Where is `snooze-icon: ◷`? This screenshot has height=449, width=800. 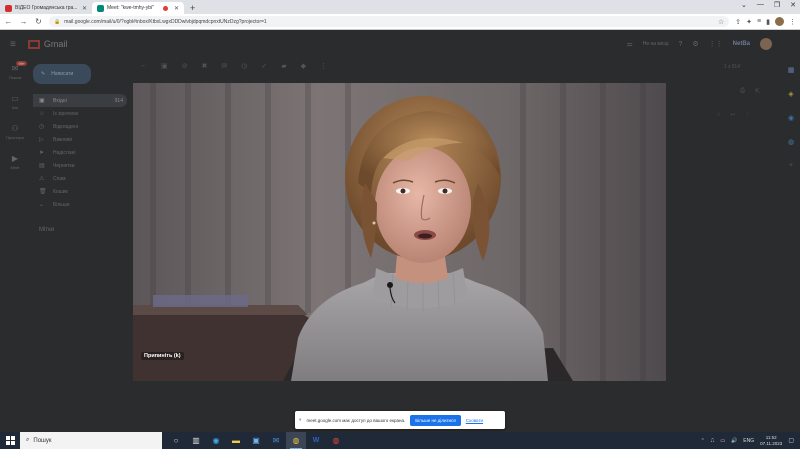
snooze-icon: ◷ is located at coordinates (244, 66).